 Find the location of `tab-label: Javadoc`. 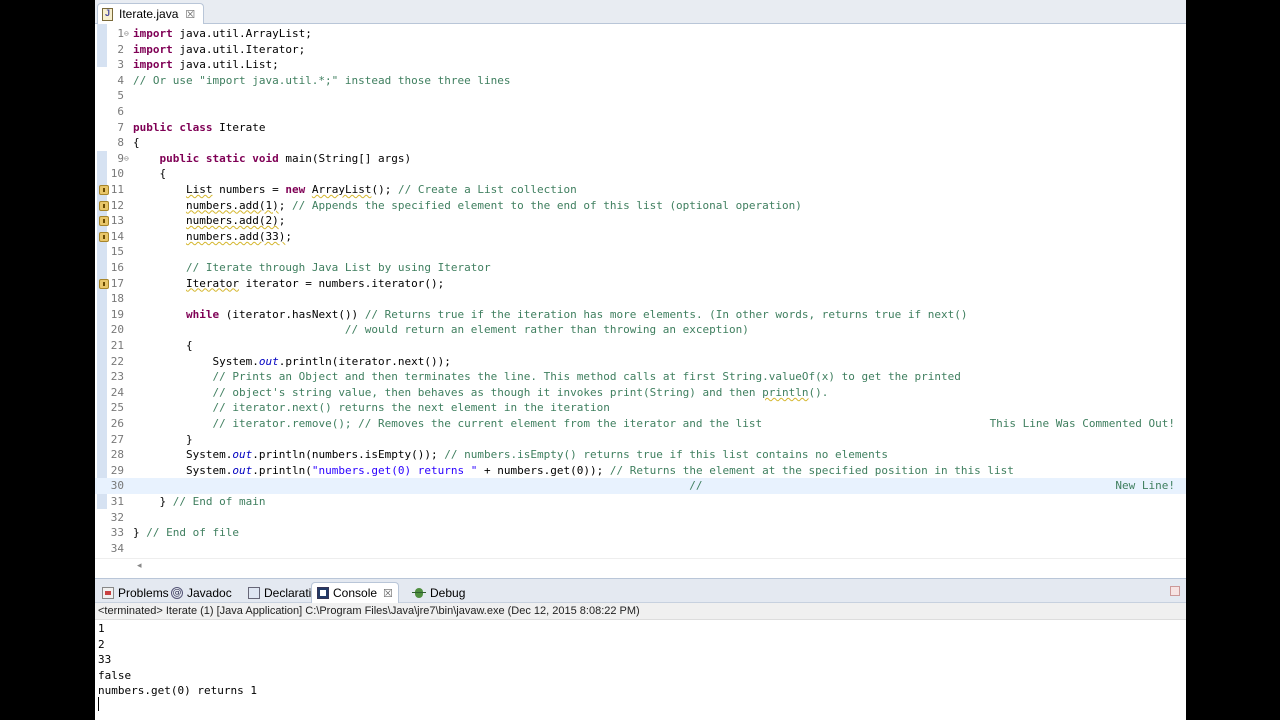

tab-label: Javadoc is located at coordinates (209, 592).